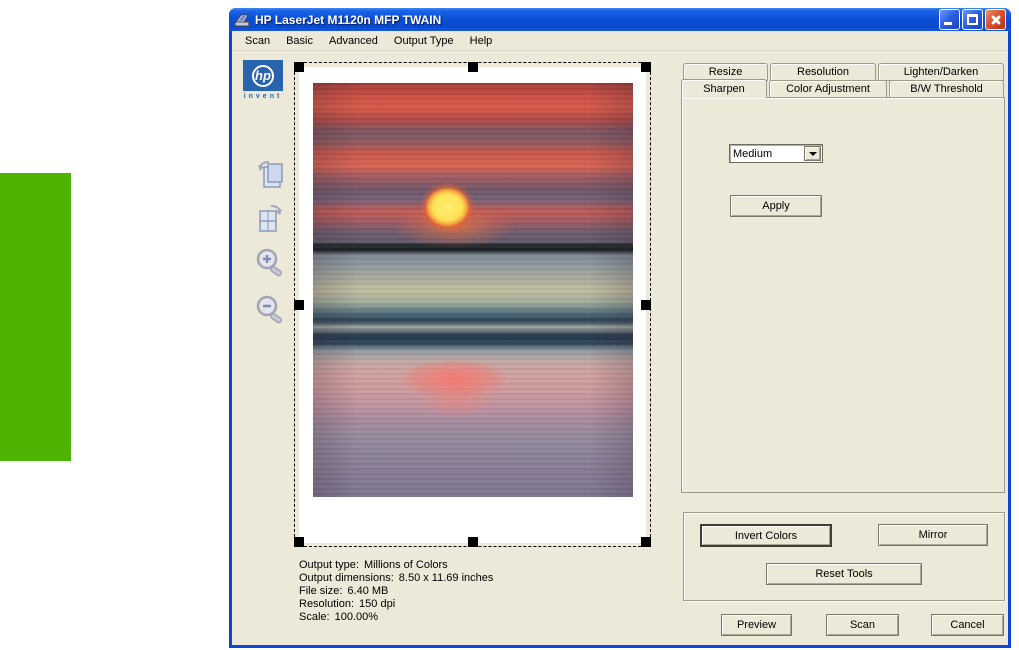 This screenshot has height=650, width=1019. I want to click on hp-invent-label: invent, so click(263, 96).